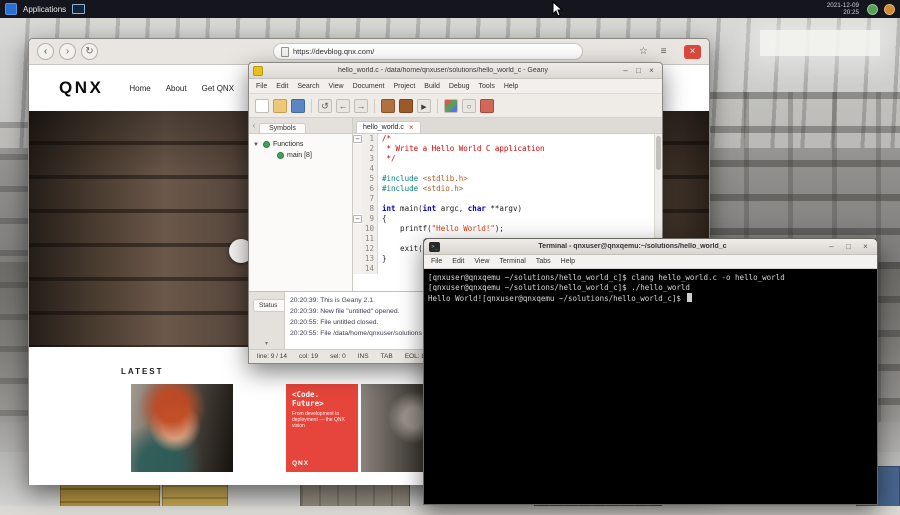 This screenshot has height=515, width=900. What do you see at coordinates (872, 9) in the screenshot?
I see `session-button` at bounding box center [872, 9].